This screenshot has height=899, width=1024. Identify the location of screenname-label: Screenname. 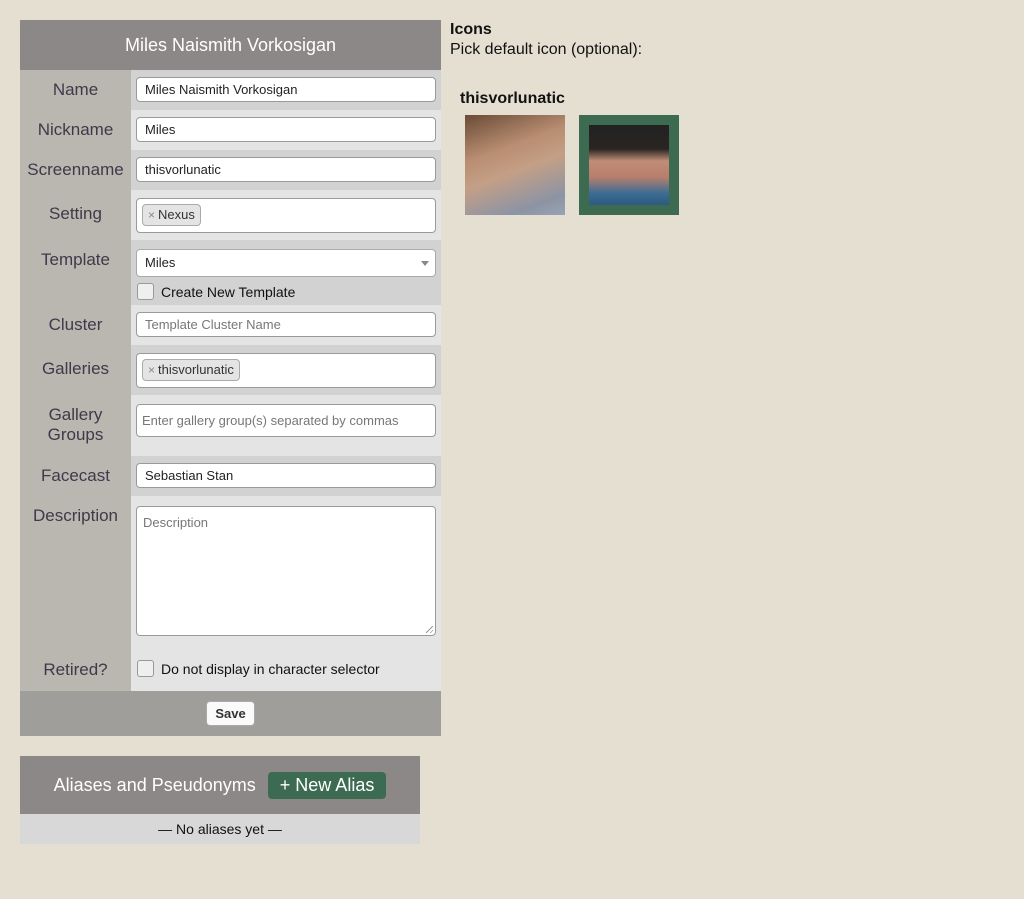
(75, 170).